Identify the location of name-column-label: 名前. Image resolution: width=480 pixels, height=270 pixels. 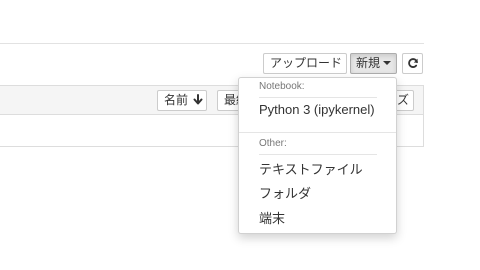
(176, 100).